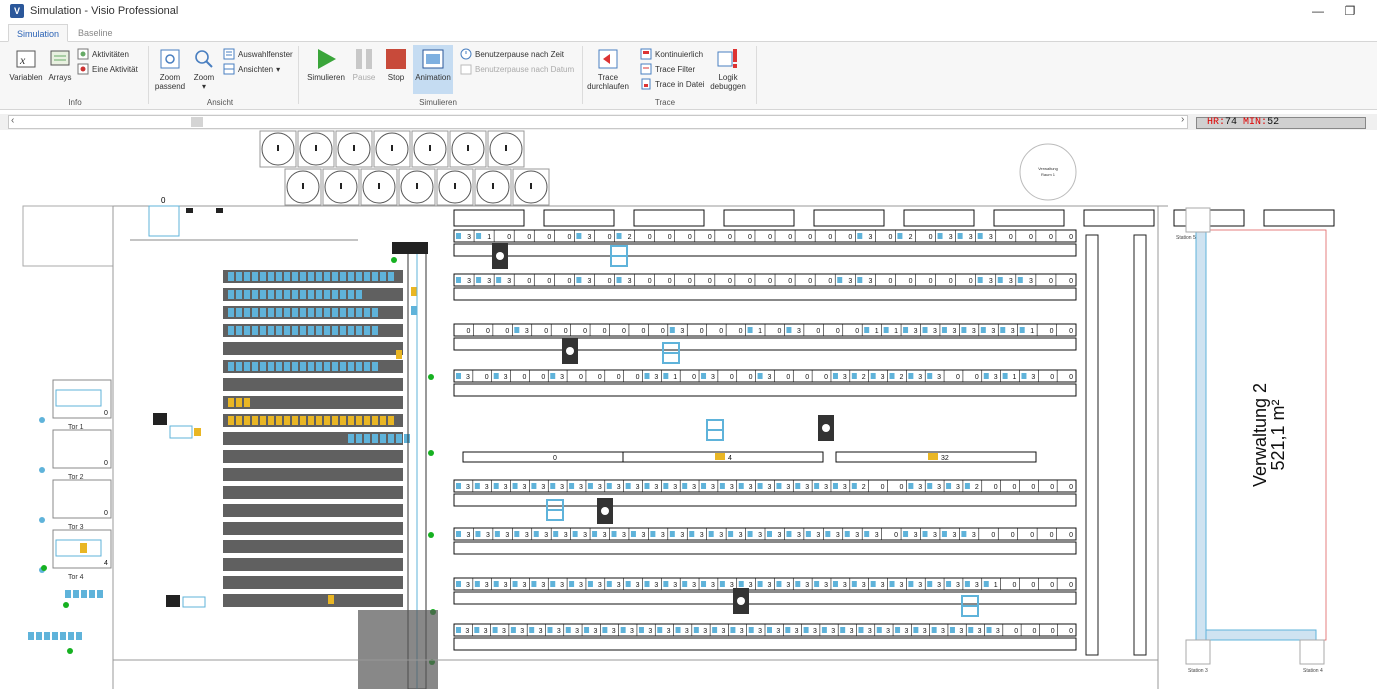  I want to click on hour-label: HR:, so click(1216, 122).